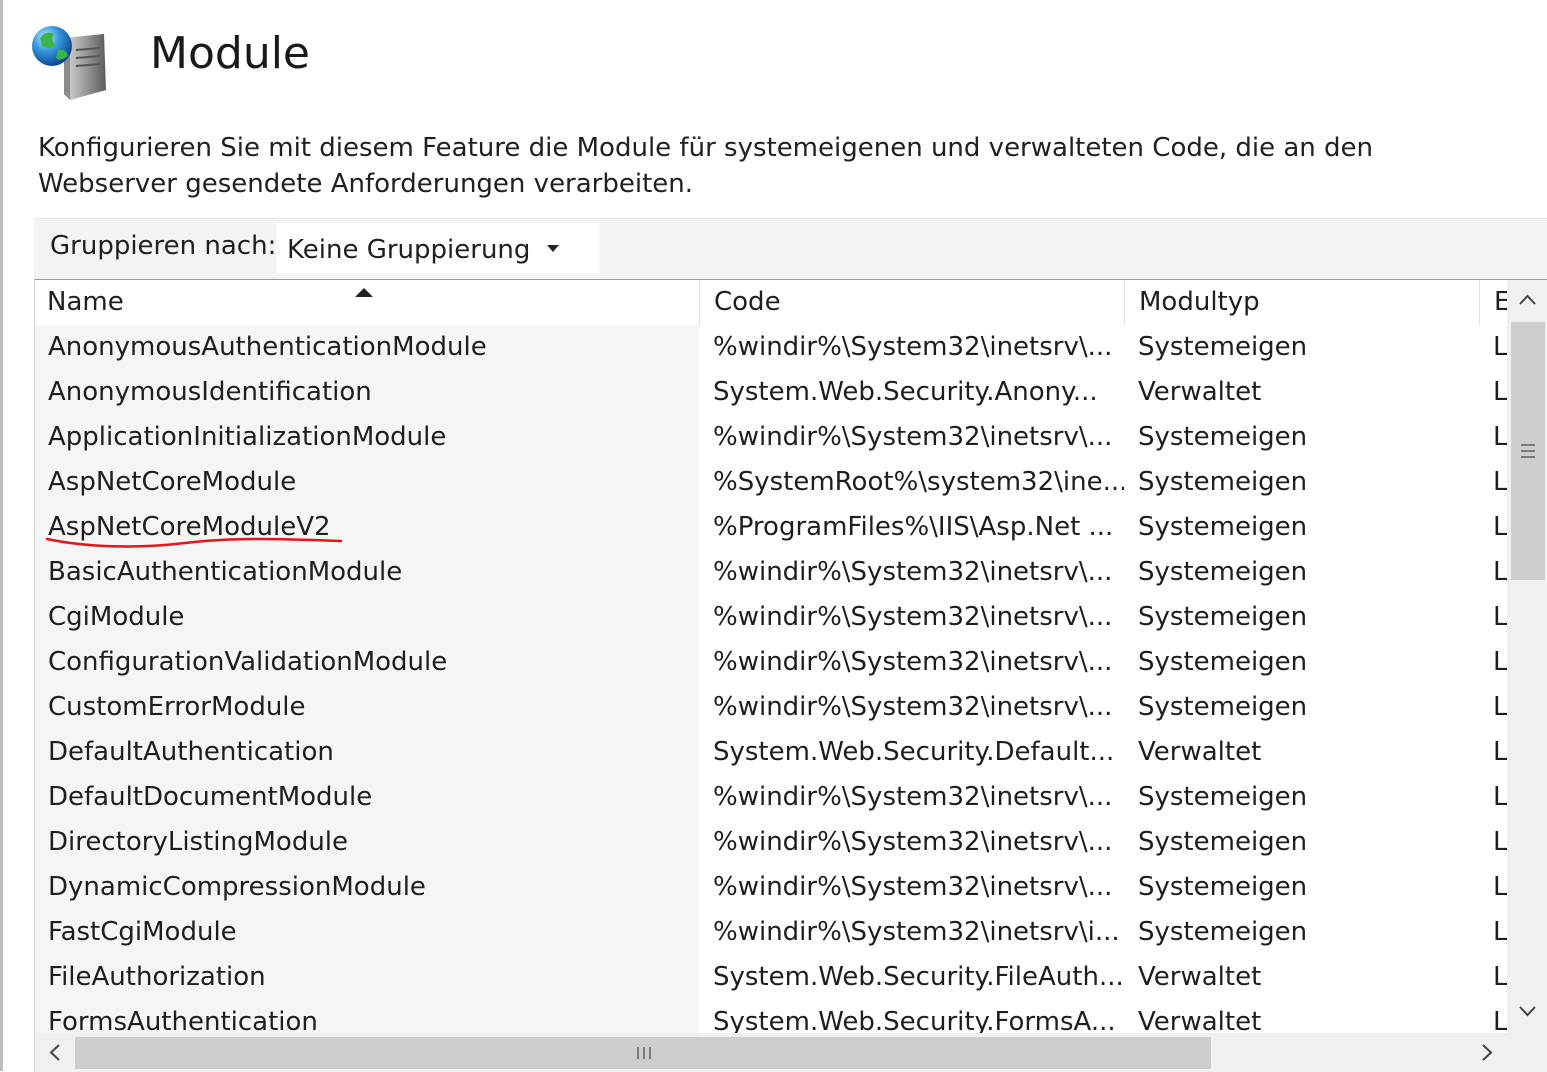 The image size is (1547, 1072). What do you see at coordinates (409, 250) in the screenshot?
I see `group-by-value: Keine Gruppierung` at bounding box center [409, 250].